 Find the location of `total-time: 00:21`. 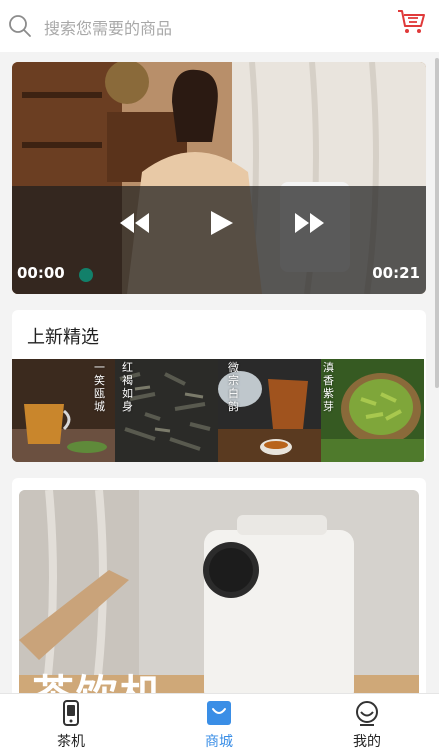

total-time: 00:21 is located at coordinates (396, 273).